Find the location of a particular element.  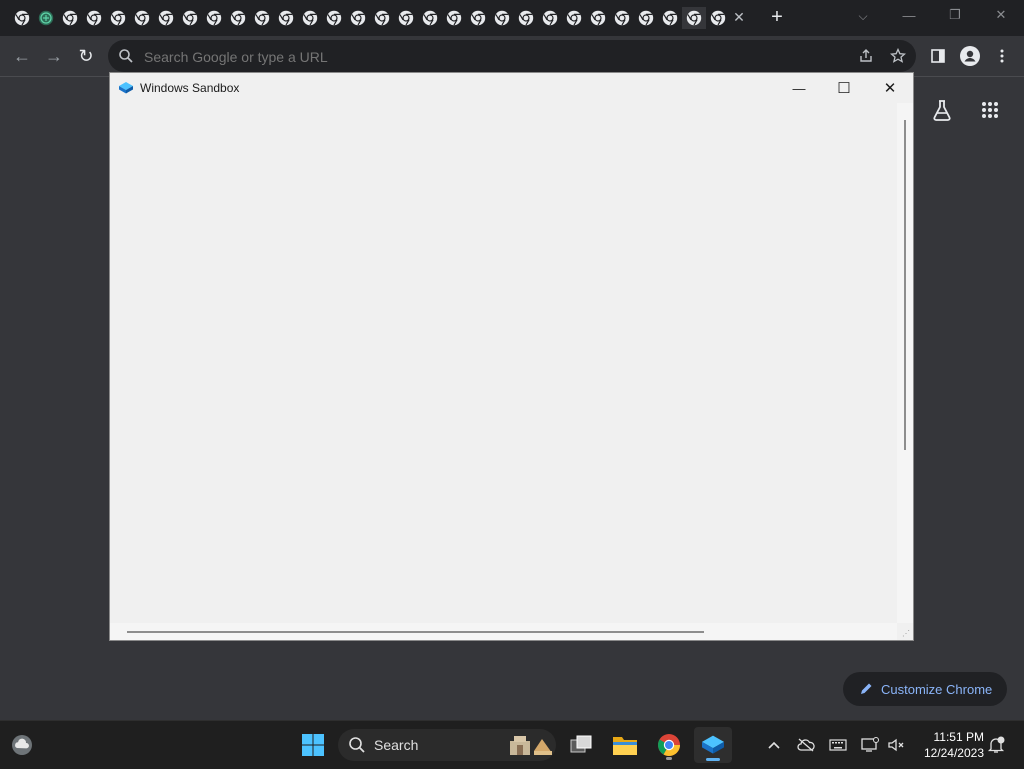

tab-list is located at coordinates (370, 18).